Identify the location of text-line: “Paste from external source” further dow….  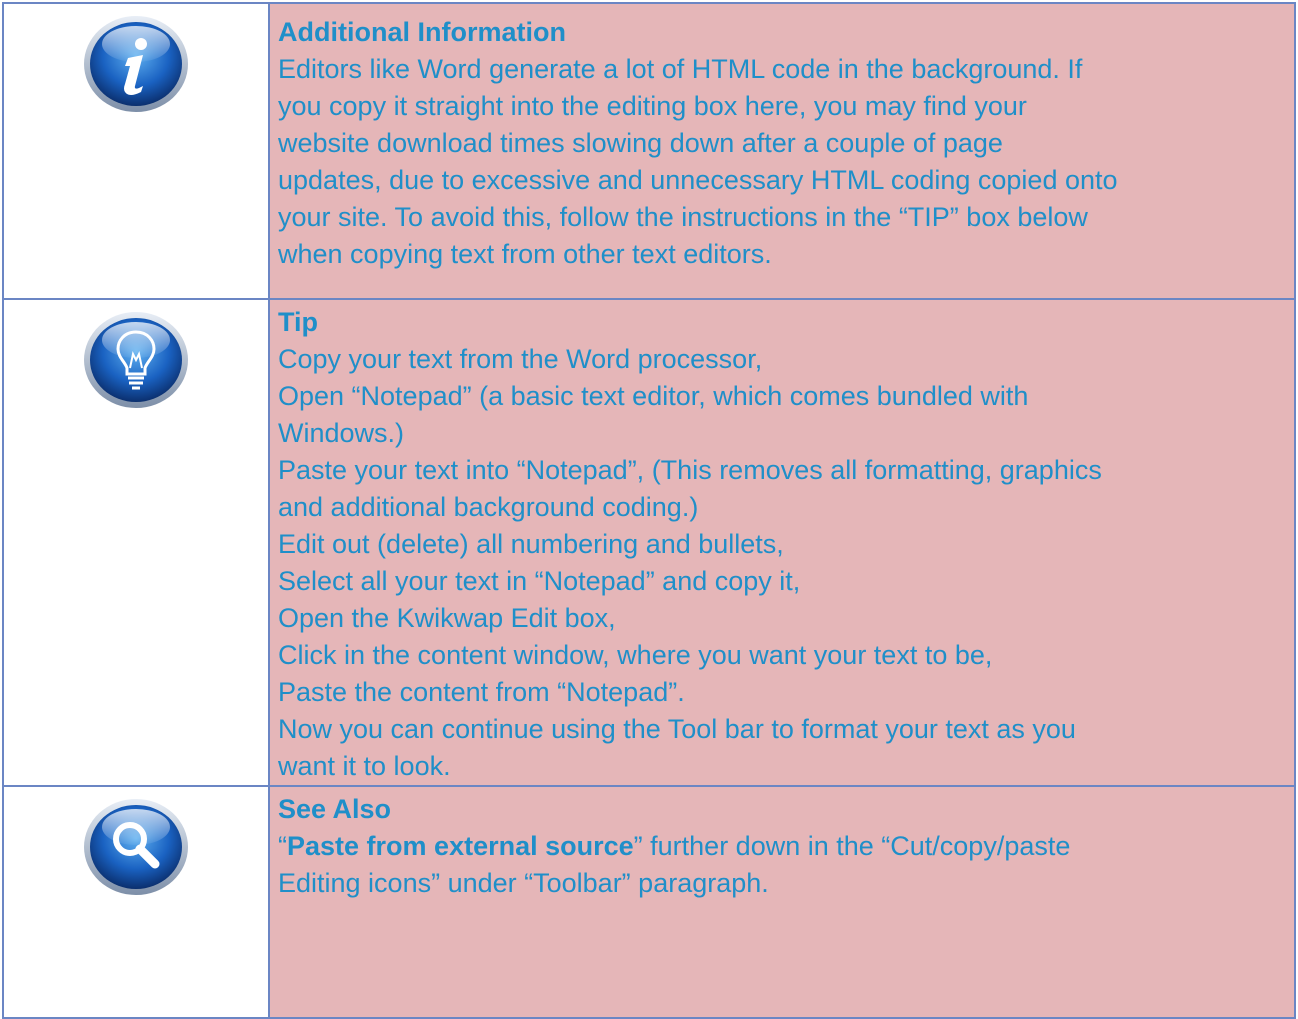
(781, 846).